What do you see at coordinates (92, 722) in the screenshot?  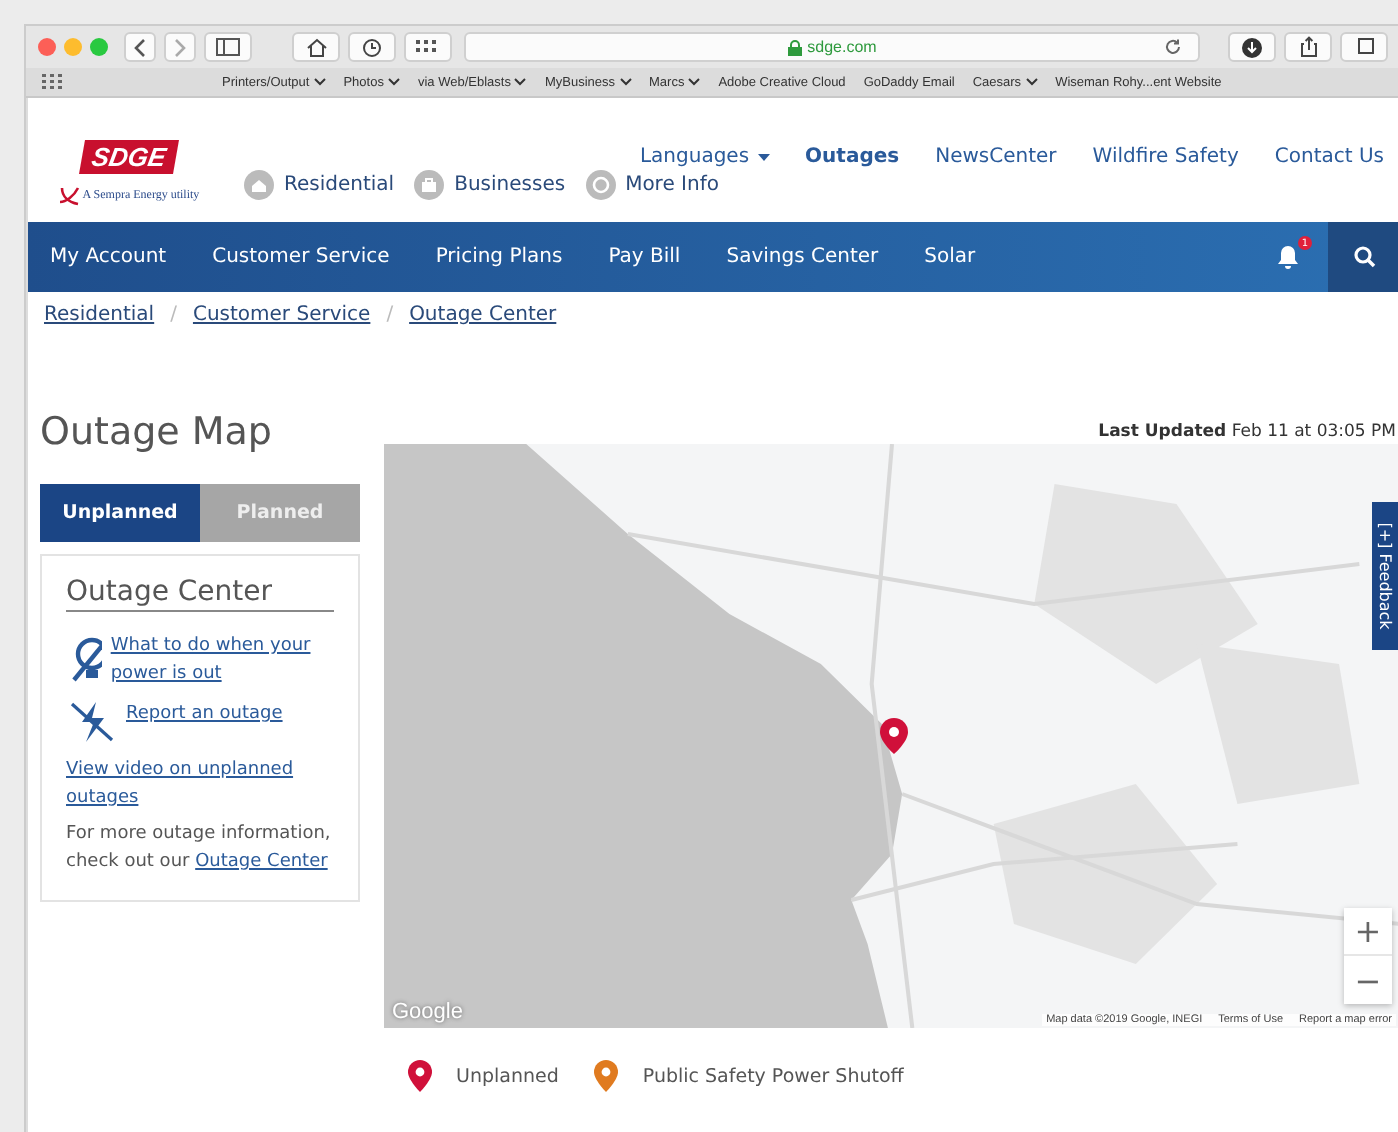 I see `lightning-cross-icon` at bounding box center [92, 722].